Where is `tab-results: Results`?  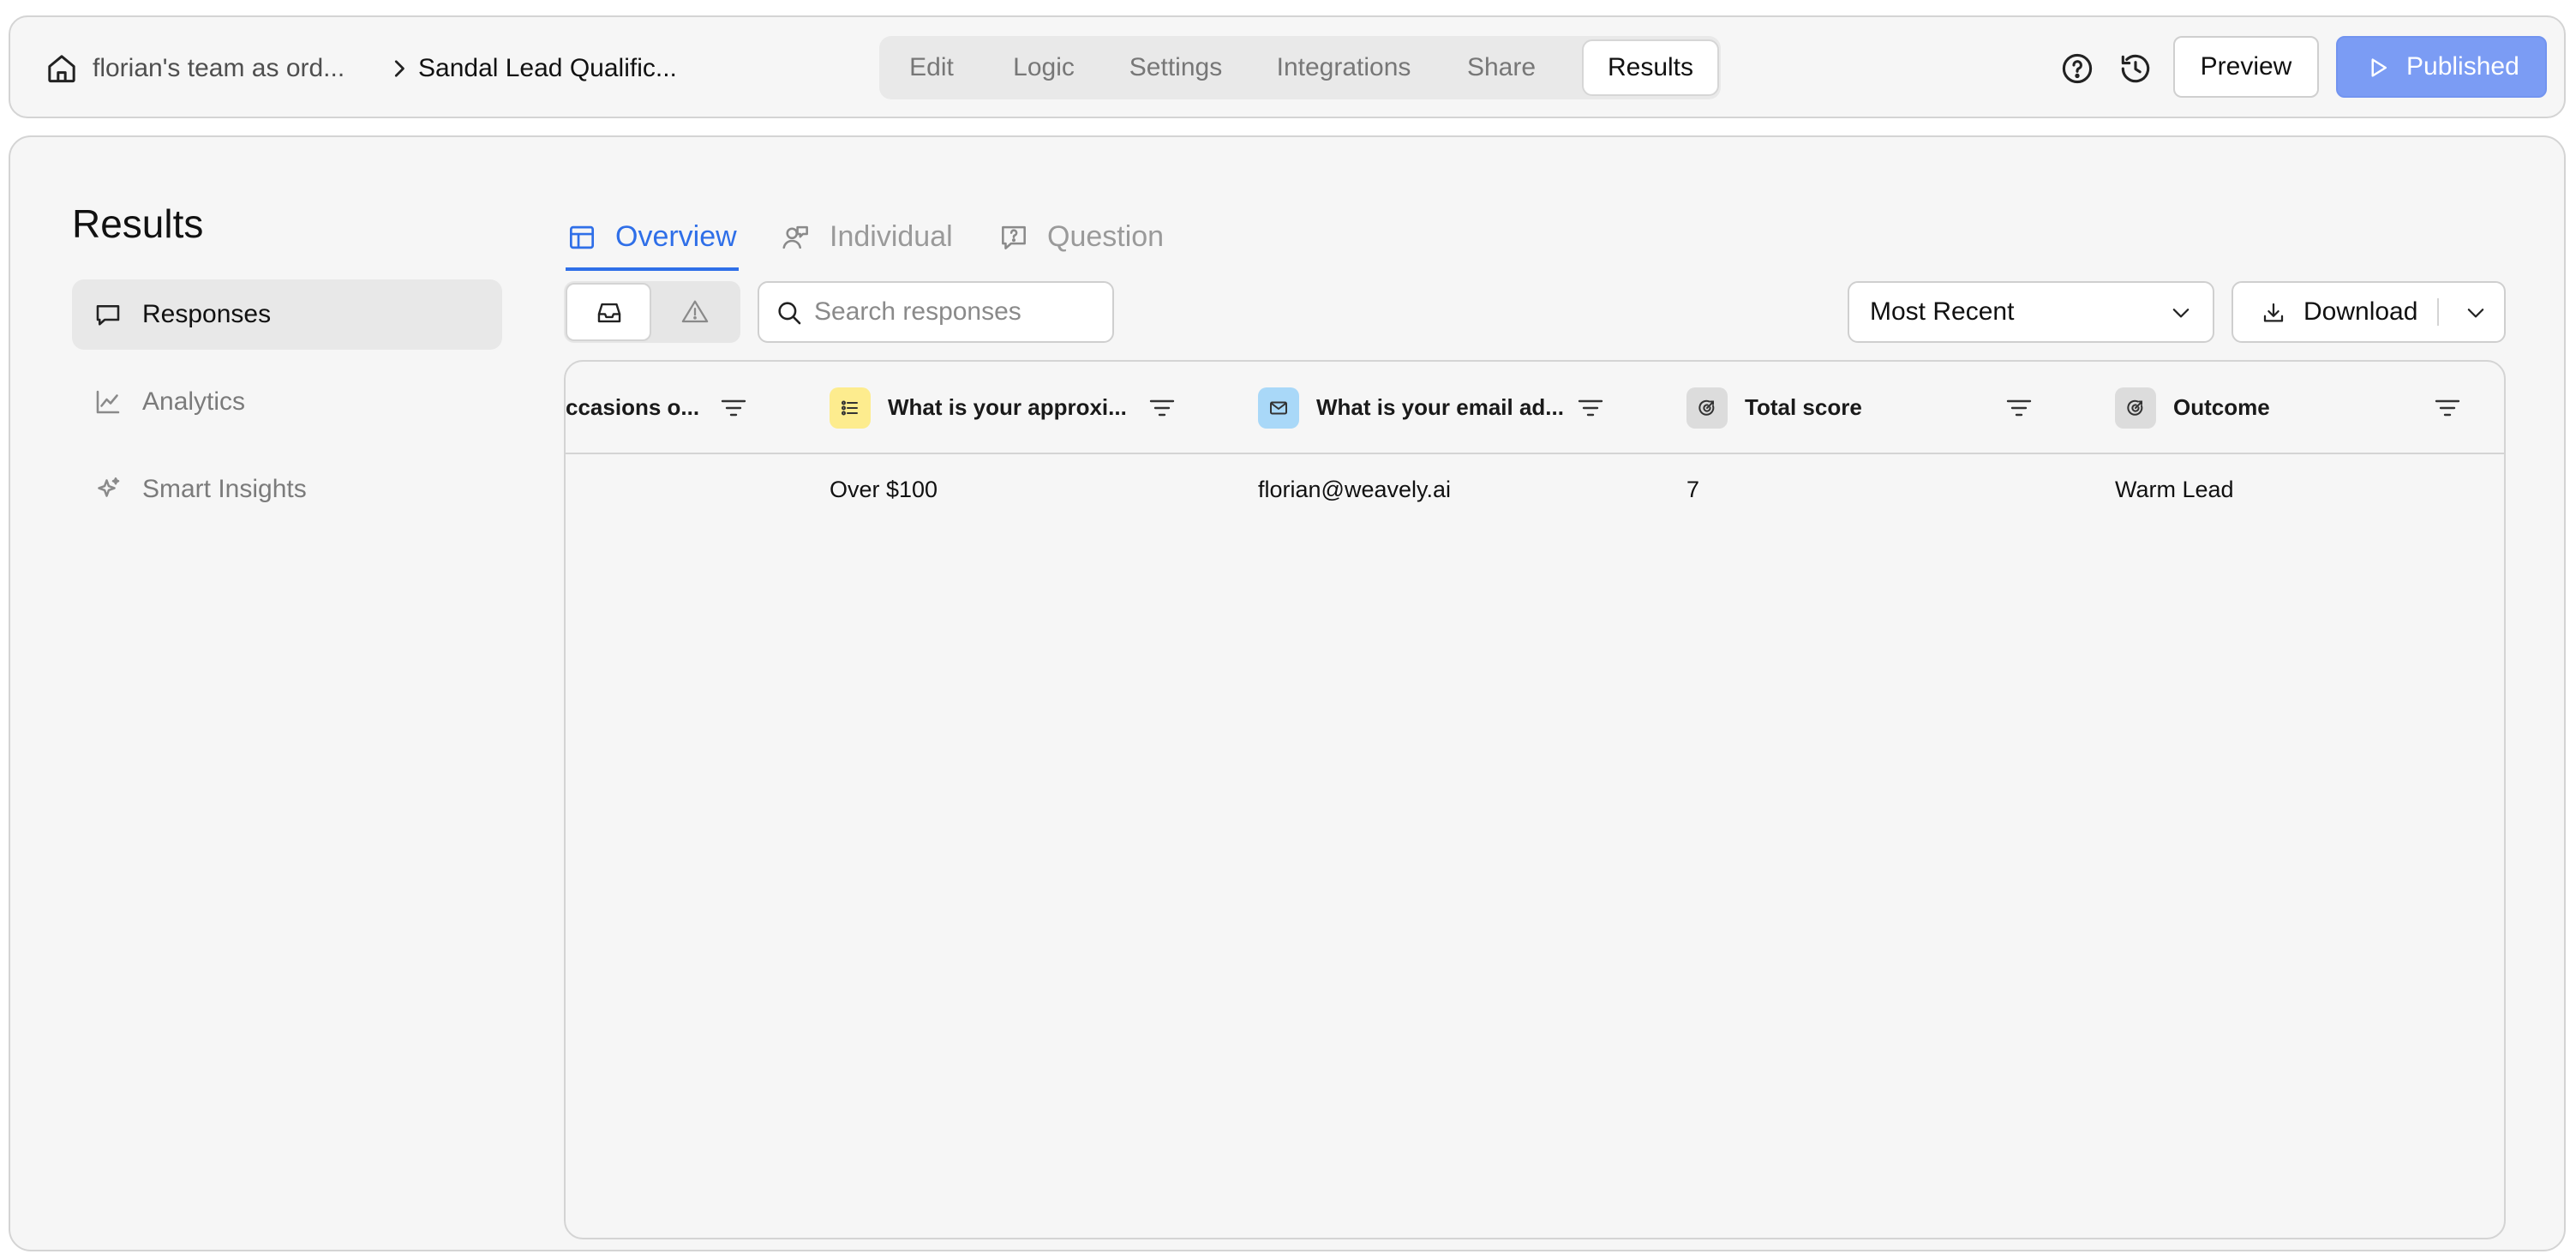
tab-results: Results is located at coordinates (1650, 67).